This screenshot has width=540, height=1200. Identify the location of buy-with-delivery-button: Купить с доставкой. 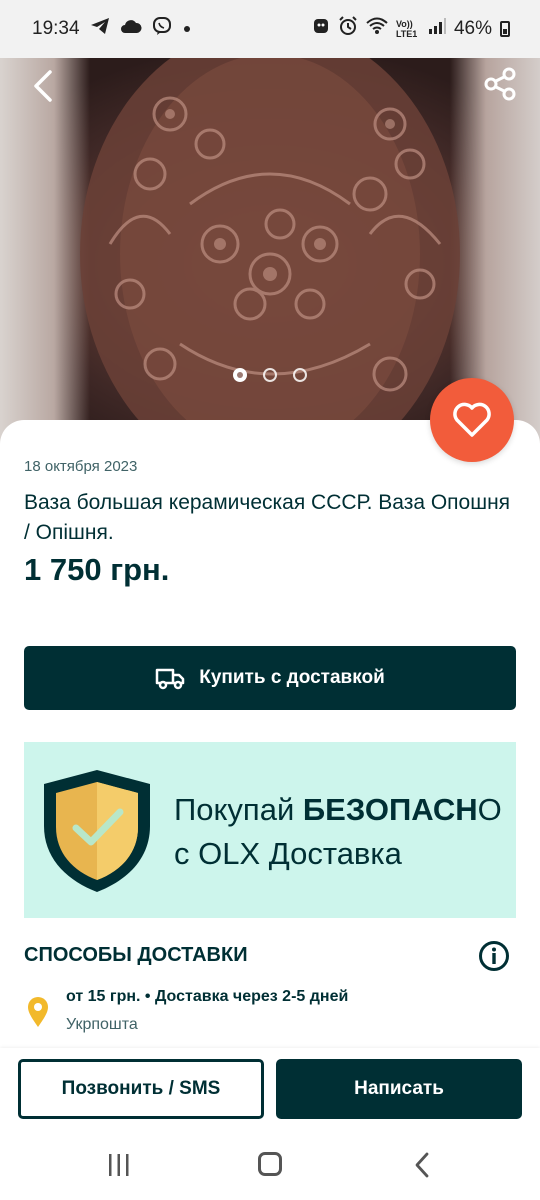
(270, 678).